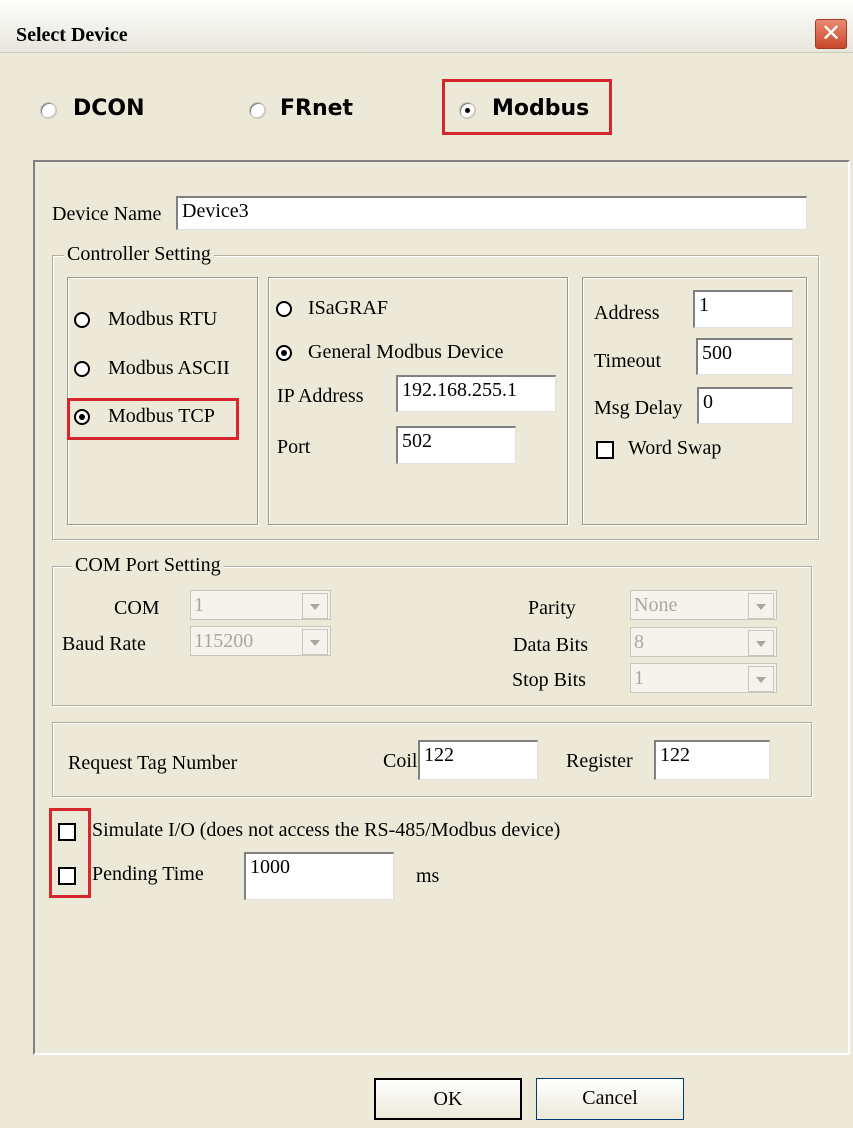 The image size is (853, 1128). I want to click on radio-isagraf: ISaGRAF, so click(356, 310).